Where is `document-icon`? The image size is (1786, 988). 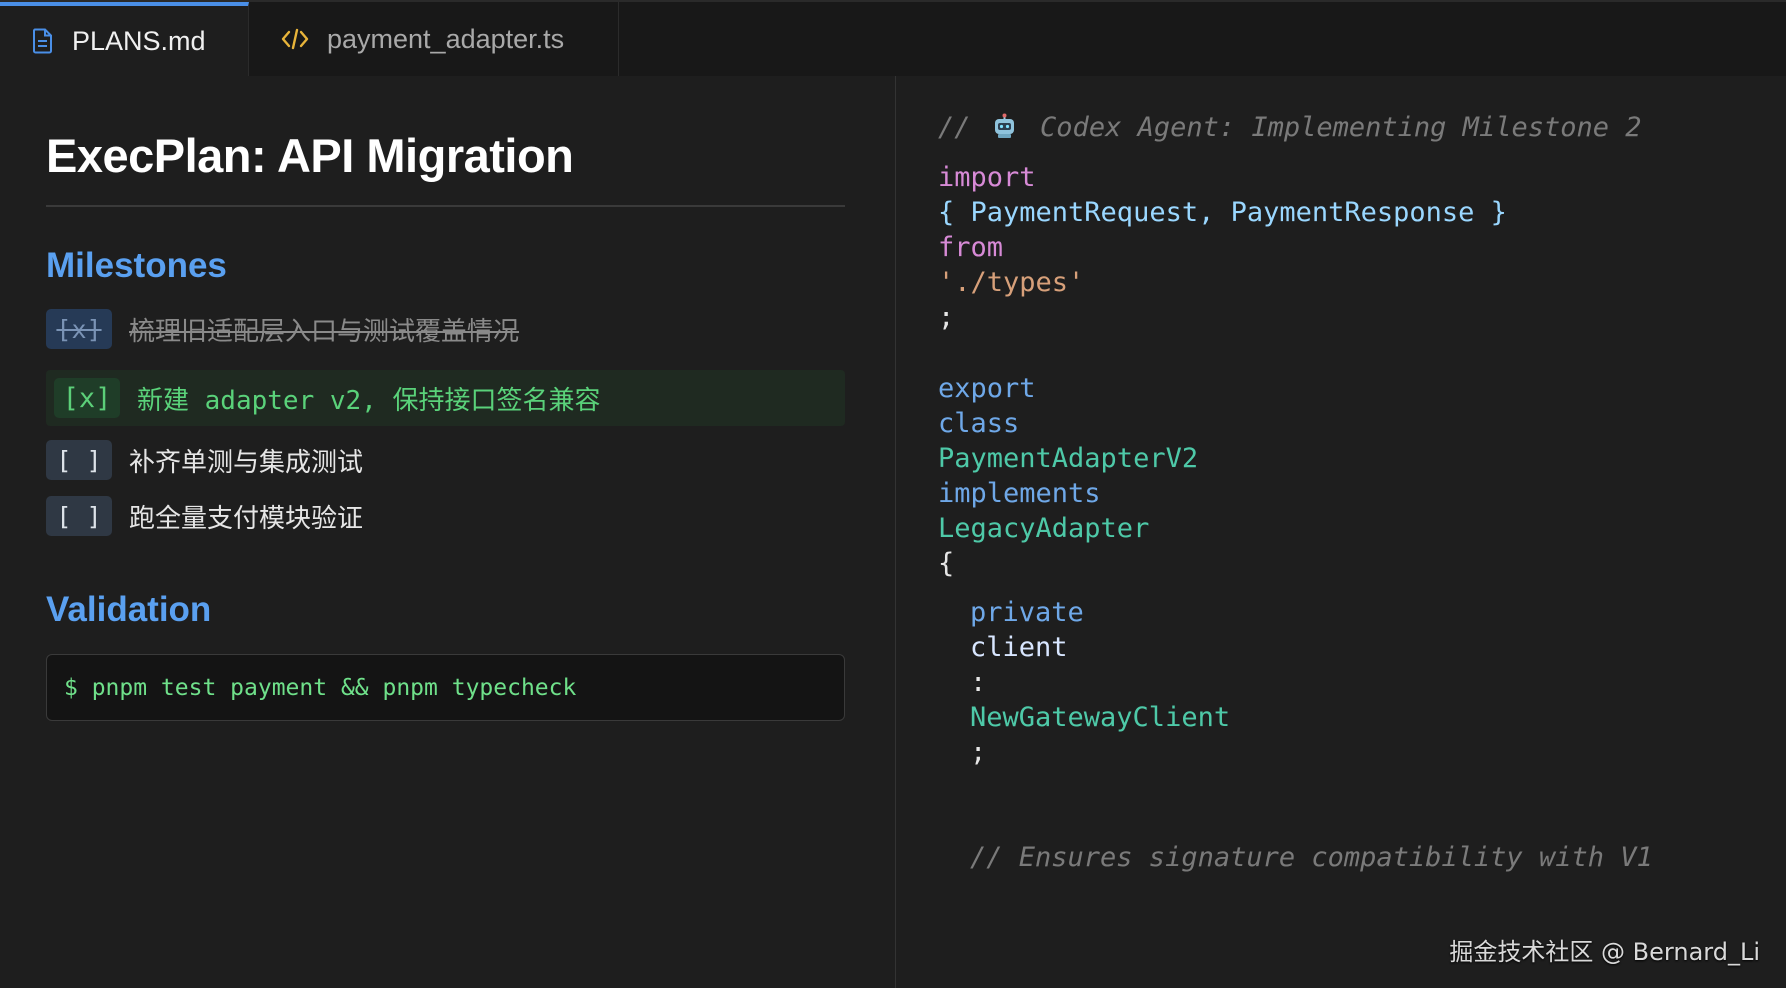 document-icon is located at coordinates (43, 41).